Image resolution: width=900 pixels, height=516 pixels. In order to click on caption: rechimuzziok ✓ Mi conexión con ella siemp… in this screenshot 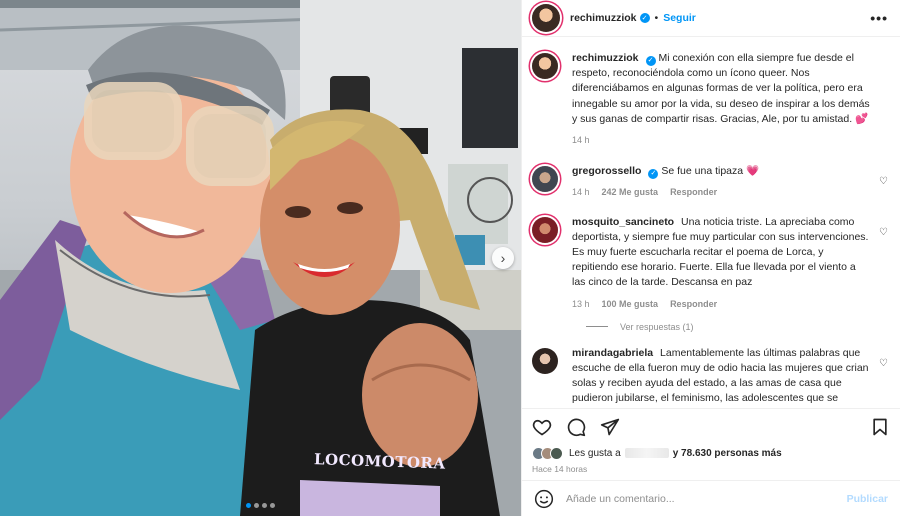, I will do `click(710, 99)`.